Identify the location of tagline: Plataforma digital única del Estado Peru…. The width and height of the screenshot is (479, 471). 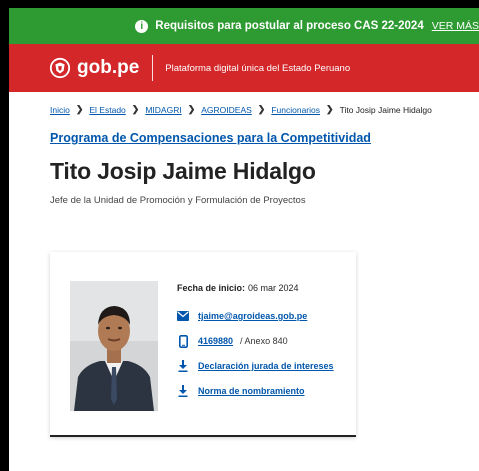
(258, 68).